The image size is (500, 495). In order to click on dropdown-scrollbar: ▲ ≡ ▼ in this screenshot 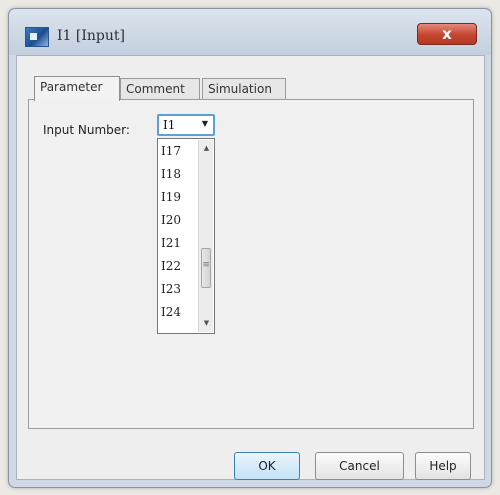, I will do `click(205, 236)`.